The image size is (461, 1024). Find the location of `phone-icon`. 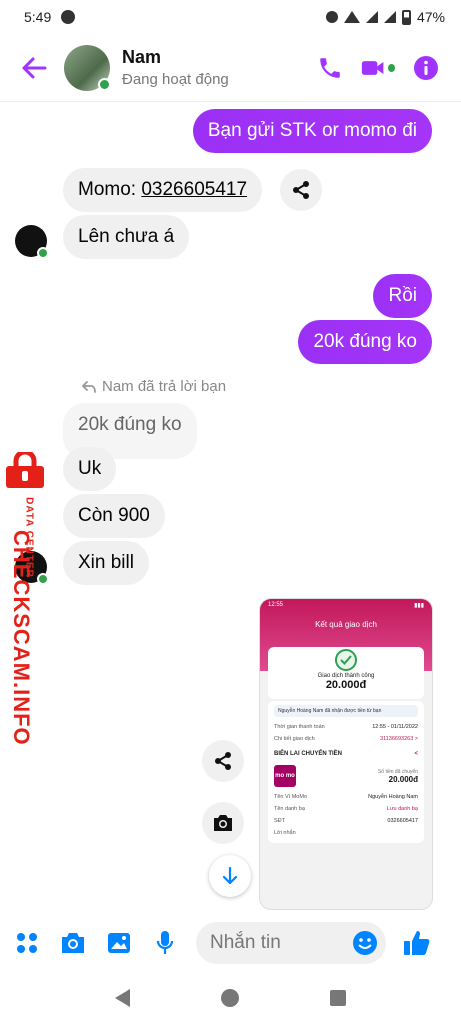

phone-icon is located at coordinates (330, 67).